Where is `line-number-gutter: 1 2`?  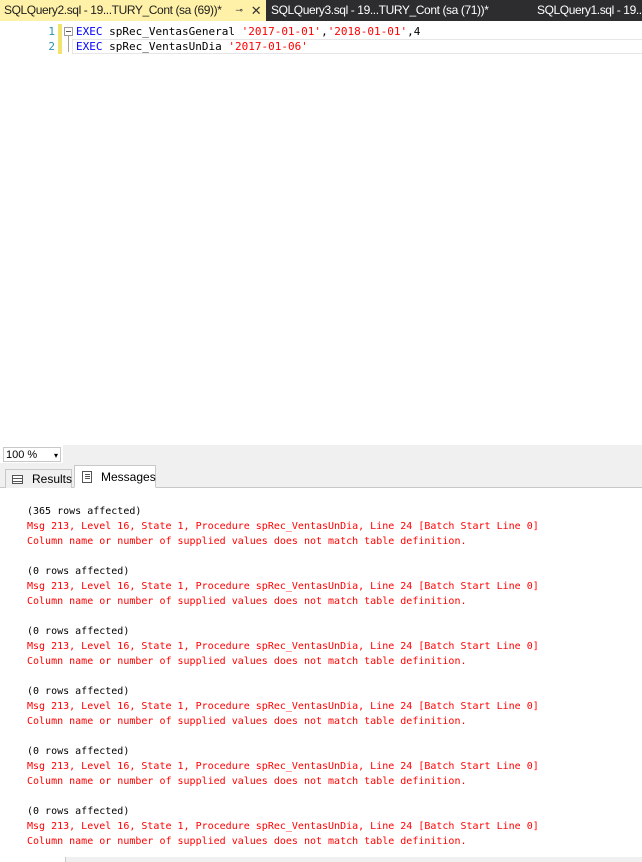 line-number-gutter: 1 2 is located at coordinates (37, 233).